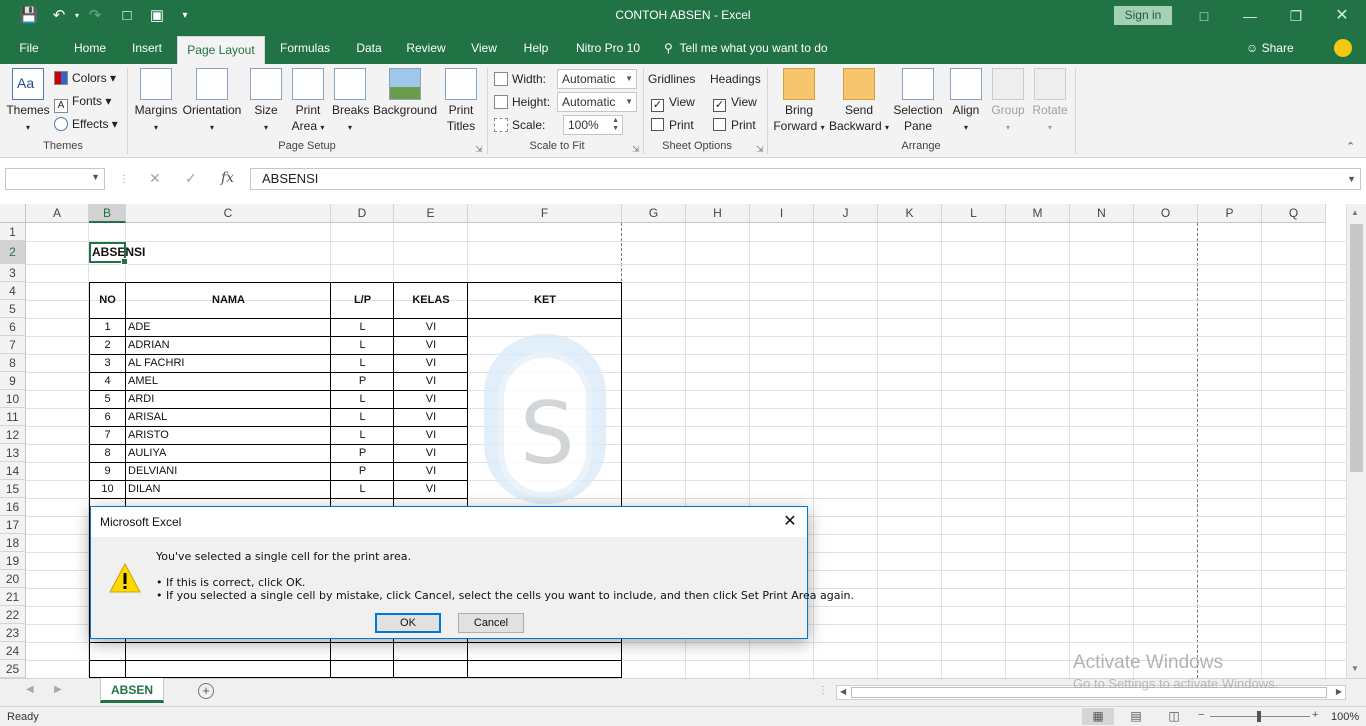 The image size is (1366, 726). I want to click on breaks-button: Breaks ▾, so click(350, 102).